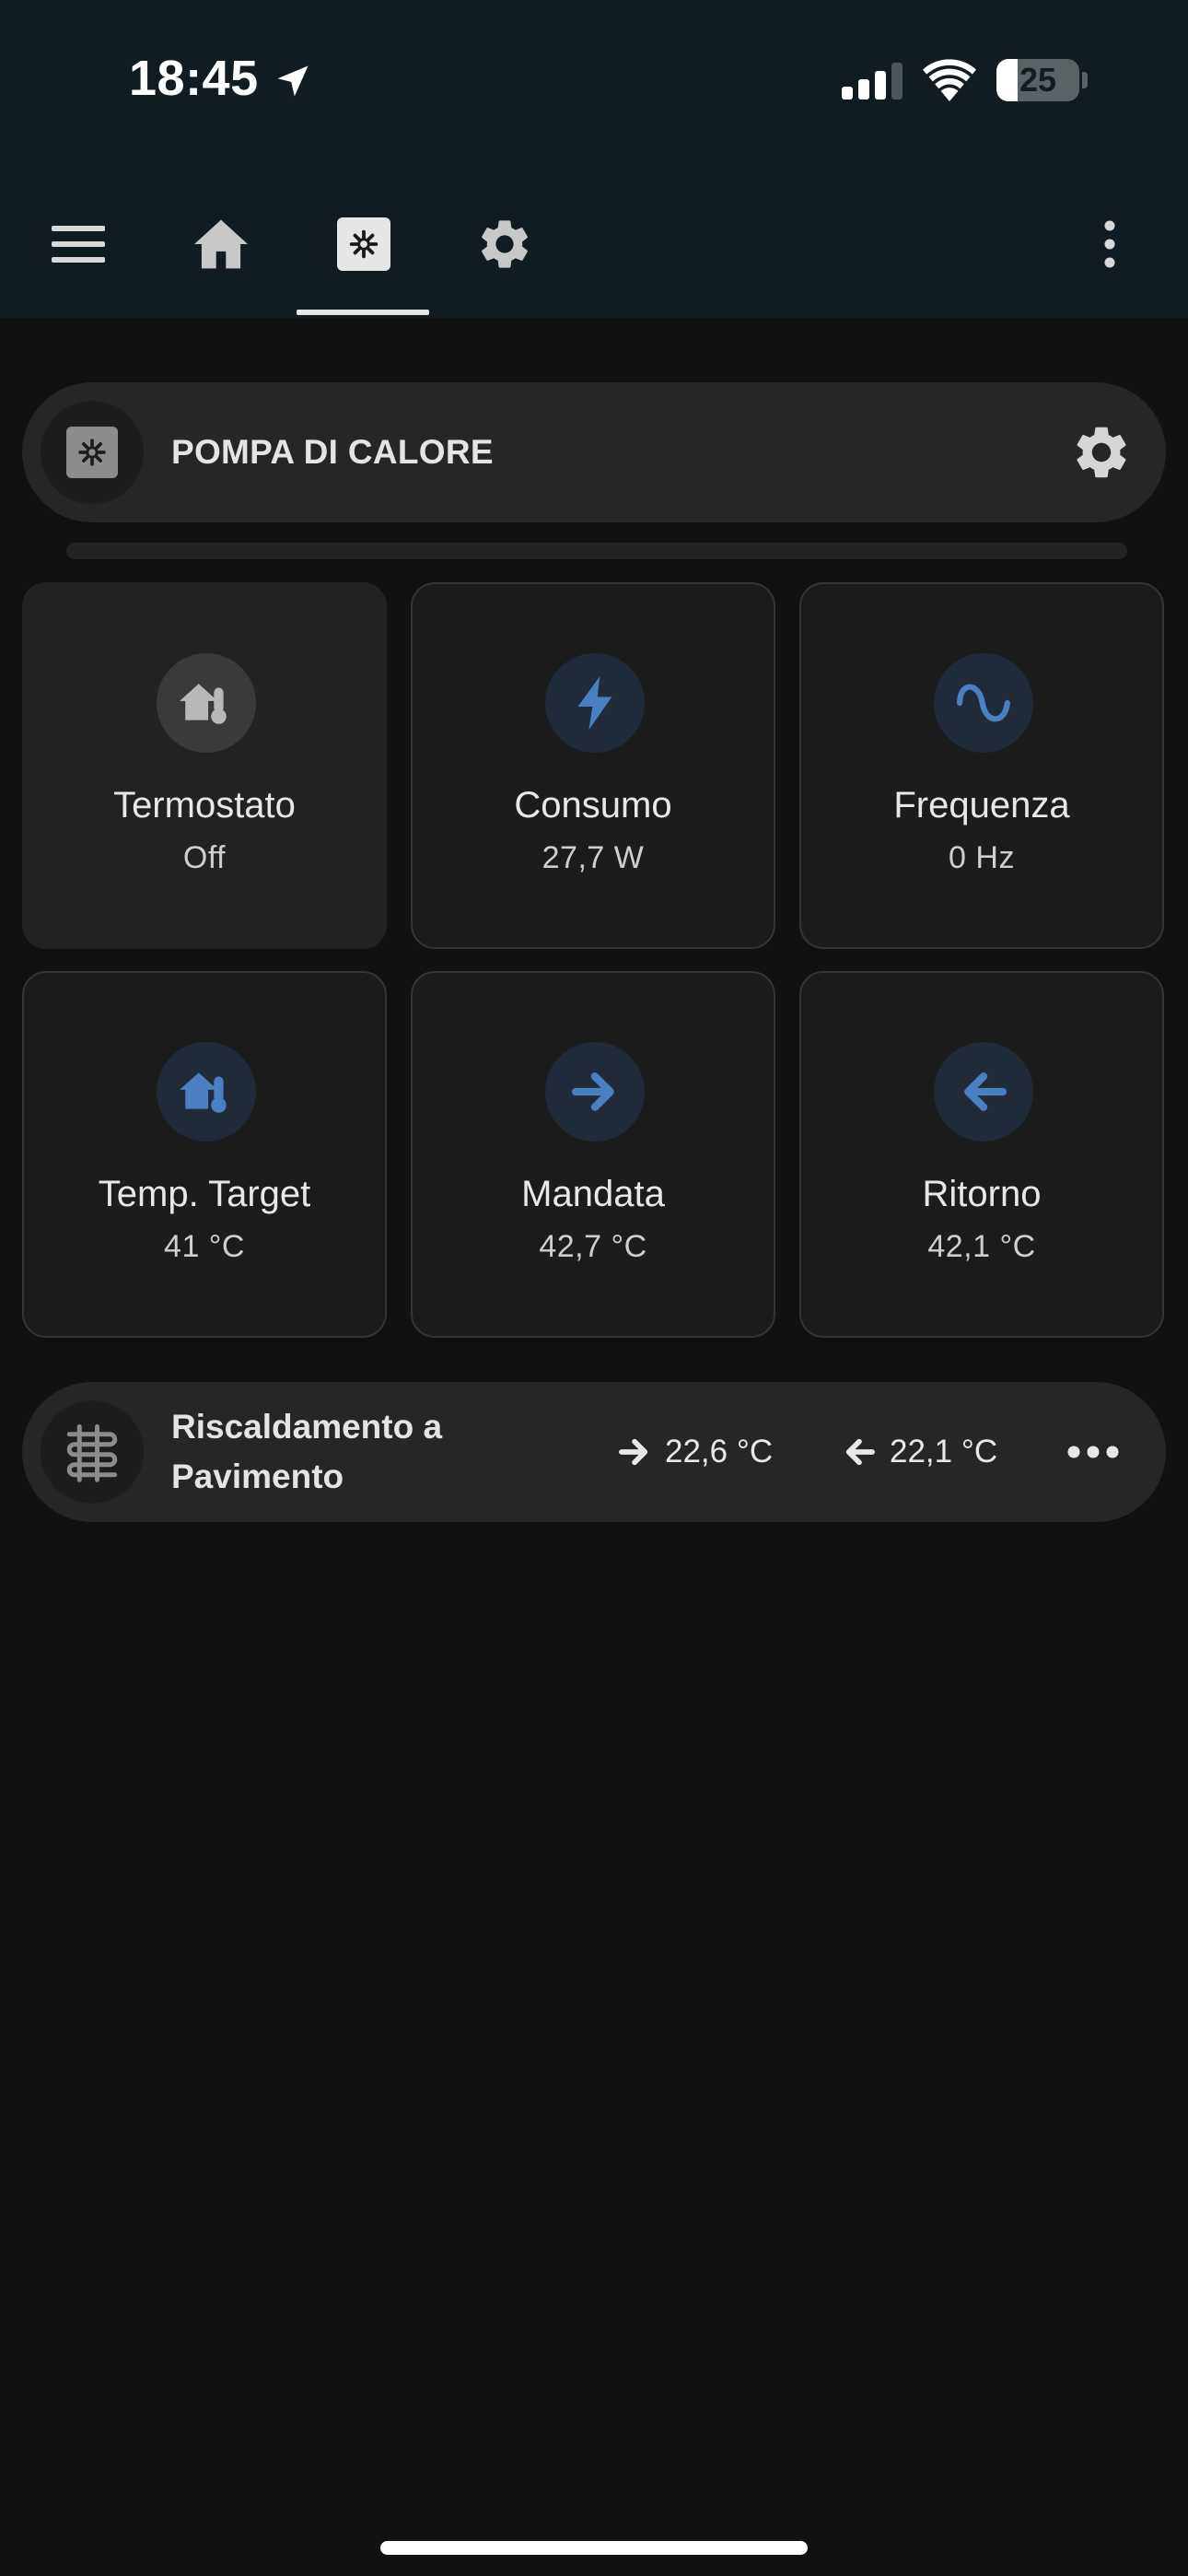  I want to click on location-arrow-icon, so click(293, 81).